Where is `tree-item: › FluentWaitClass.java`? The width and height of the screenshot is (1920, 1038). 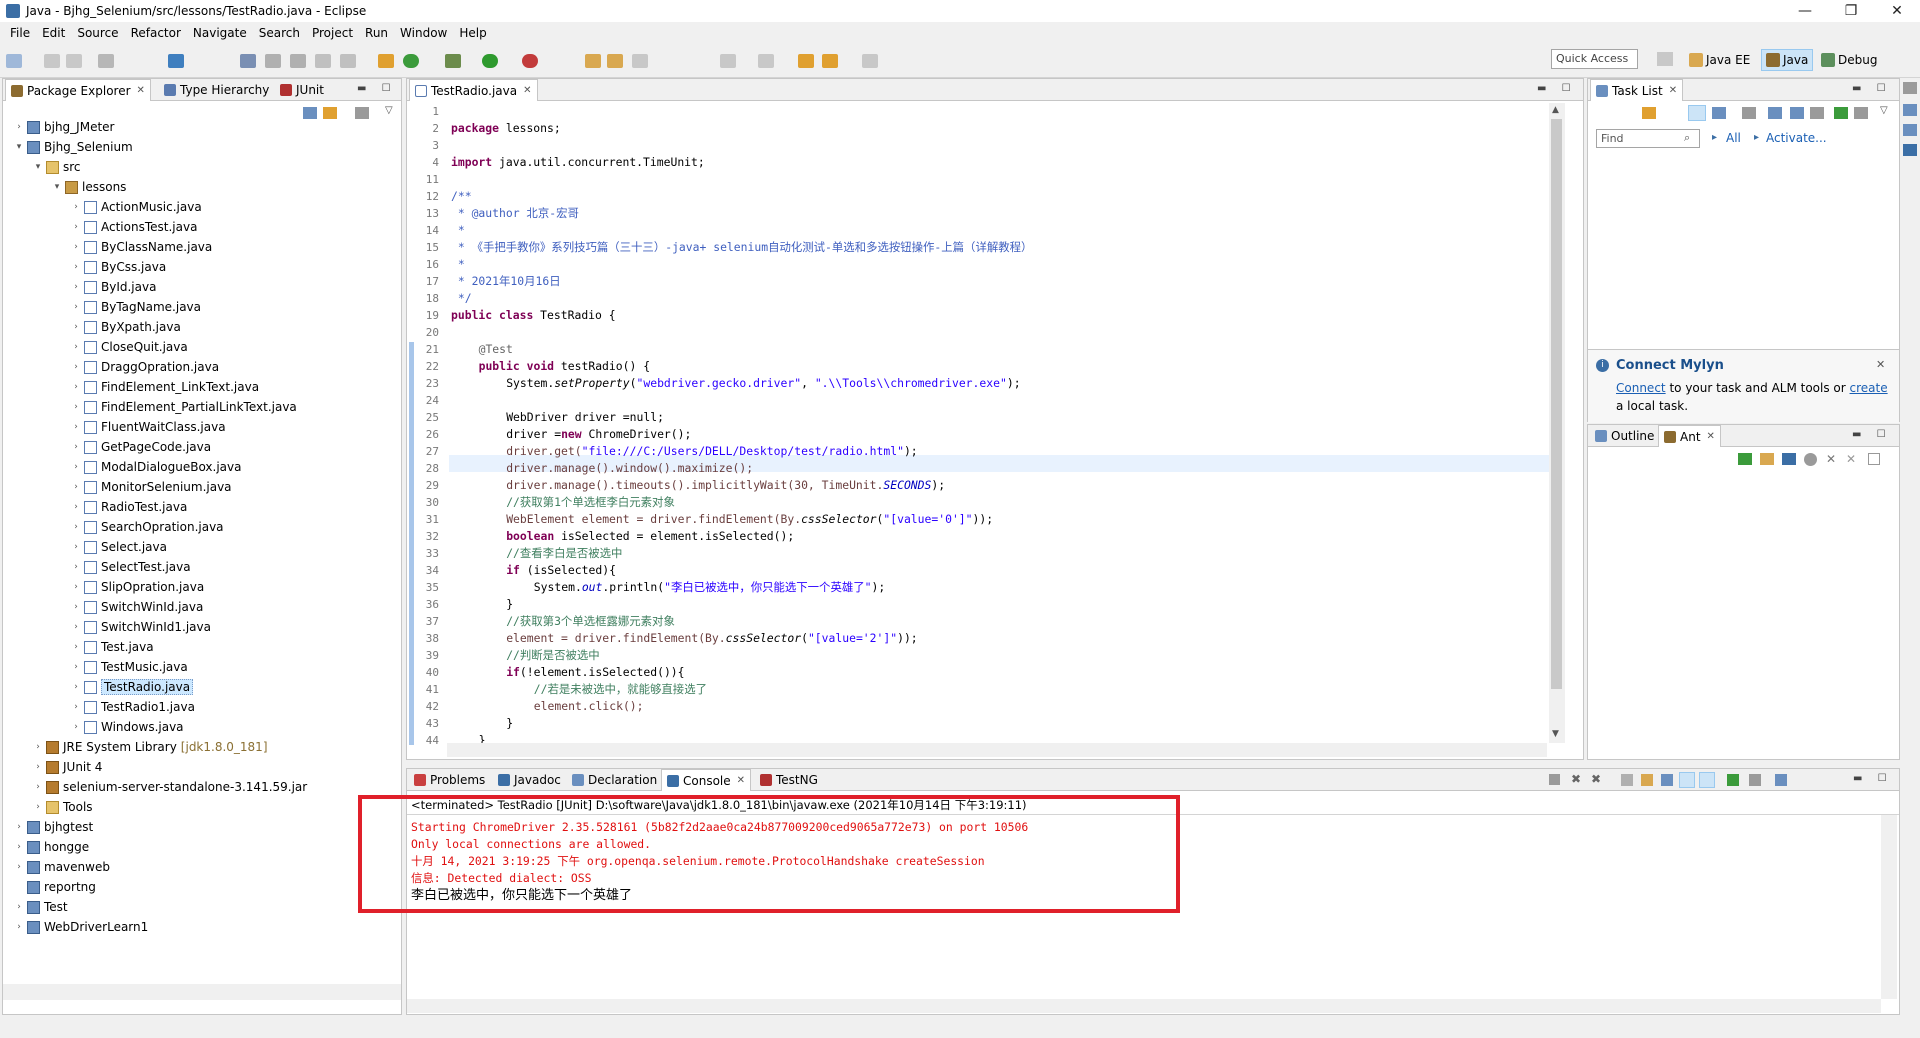
tree-item: › FluentWaitClass.java is located at coordinates (147, 427).